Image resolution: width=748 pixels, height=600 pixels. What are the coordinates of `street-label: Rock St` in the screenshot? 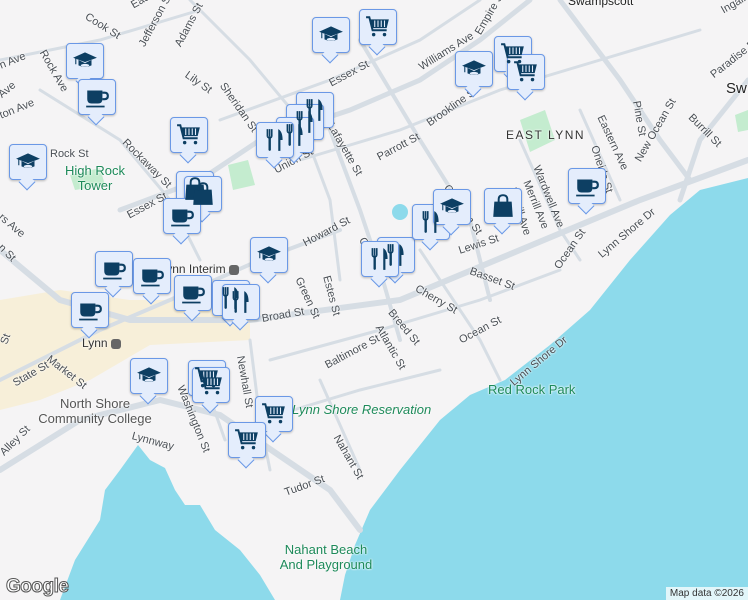 It's located at (69, 154).